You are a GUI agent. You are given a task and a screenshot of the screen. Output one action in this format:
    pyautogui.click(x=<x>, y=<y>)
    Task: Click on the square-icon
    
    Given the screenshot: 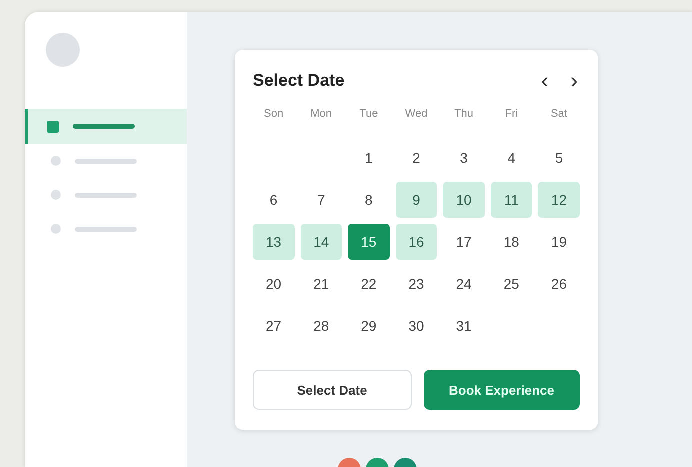 What is the action you would take?
    pyautogui.click(x=53, y=126)
    